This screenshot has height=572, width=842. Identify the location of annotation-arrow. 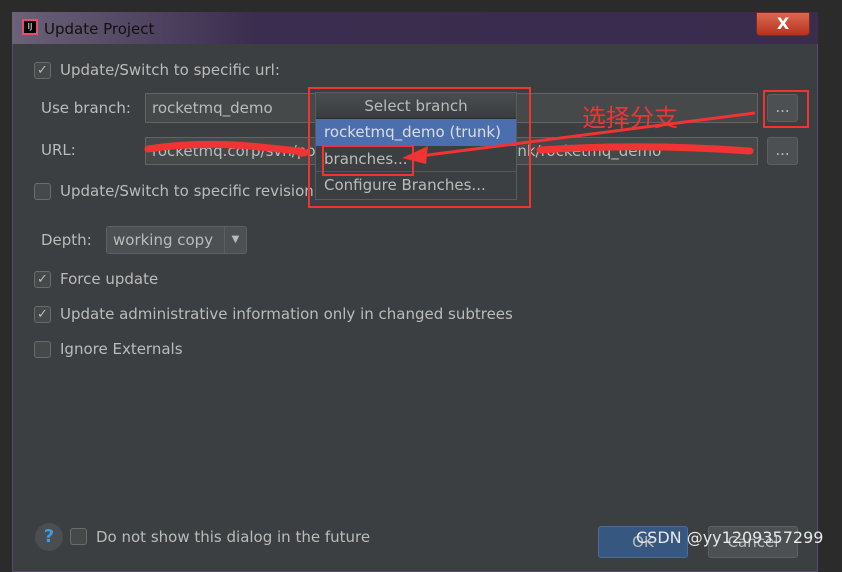
(579, 137).